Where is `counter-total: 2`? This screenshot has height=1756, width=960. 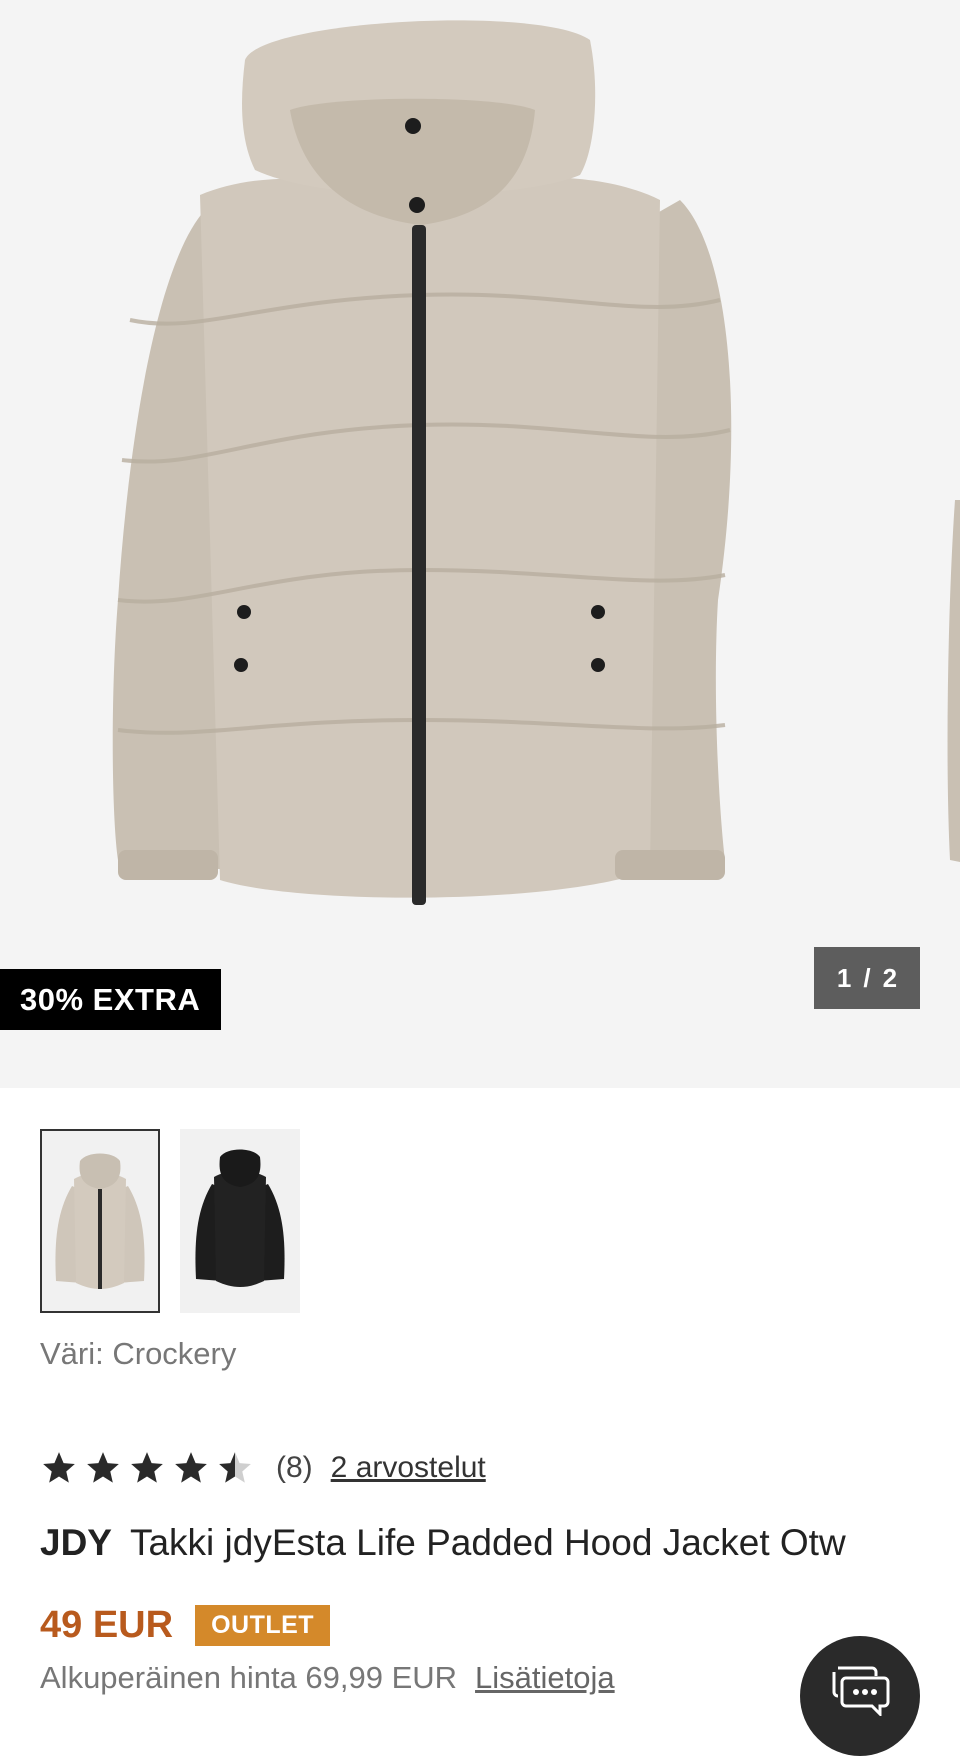 counter-total: 2 is located at coordinates (890, 977).